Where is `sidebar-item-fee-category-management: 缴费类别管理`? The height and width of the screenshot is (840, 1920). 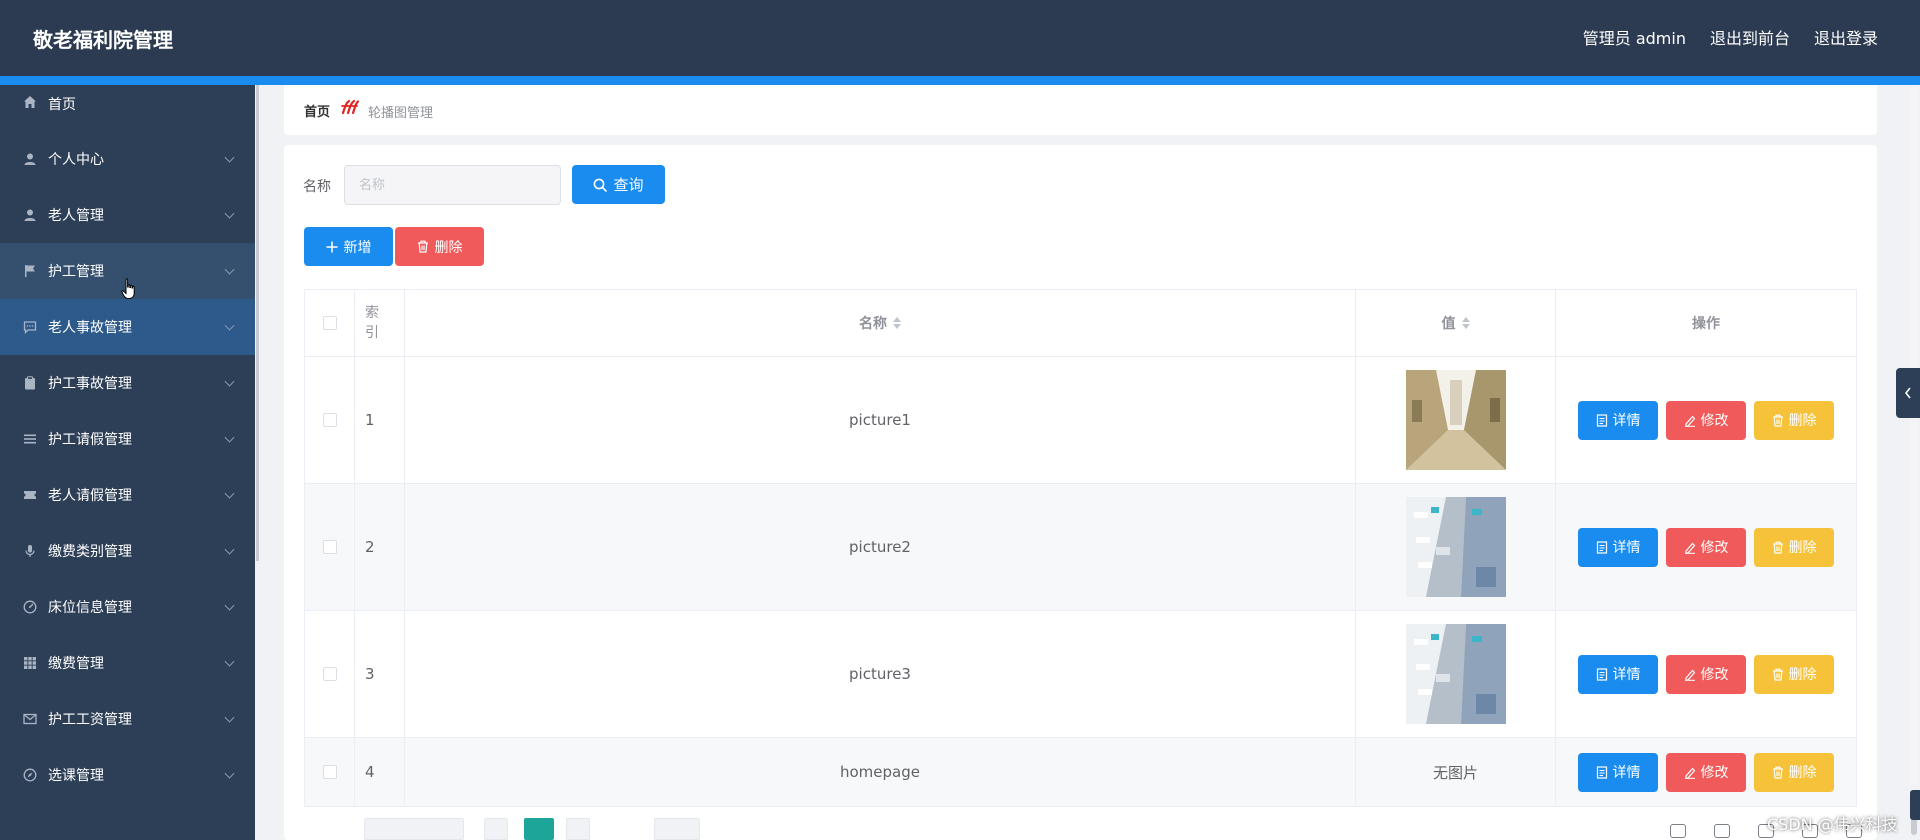 sidebar-item-fee-category-management: 缴费类别管理 is located at coordinates (127, 551).